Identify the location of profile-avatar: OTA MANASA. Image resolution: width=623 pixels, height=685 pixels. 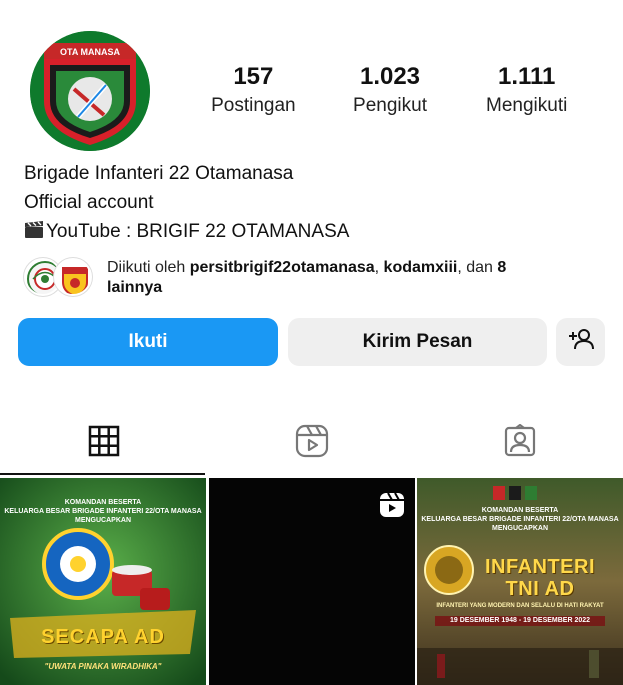
(90, 91).